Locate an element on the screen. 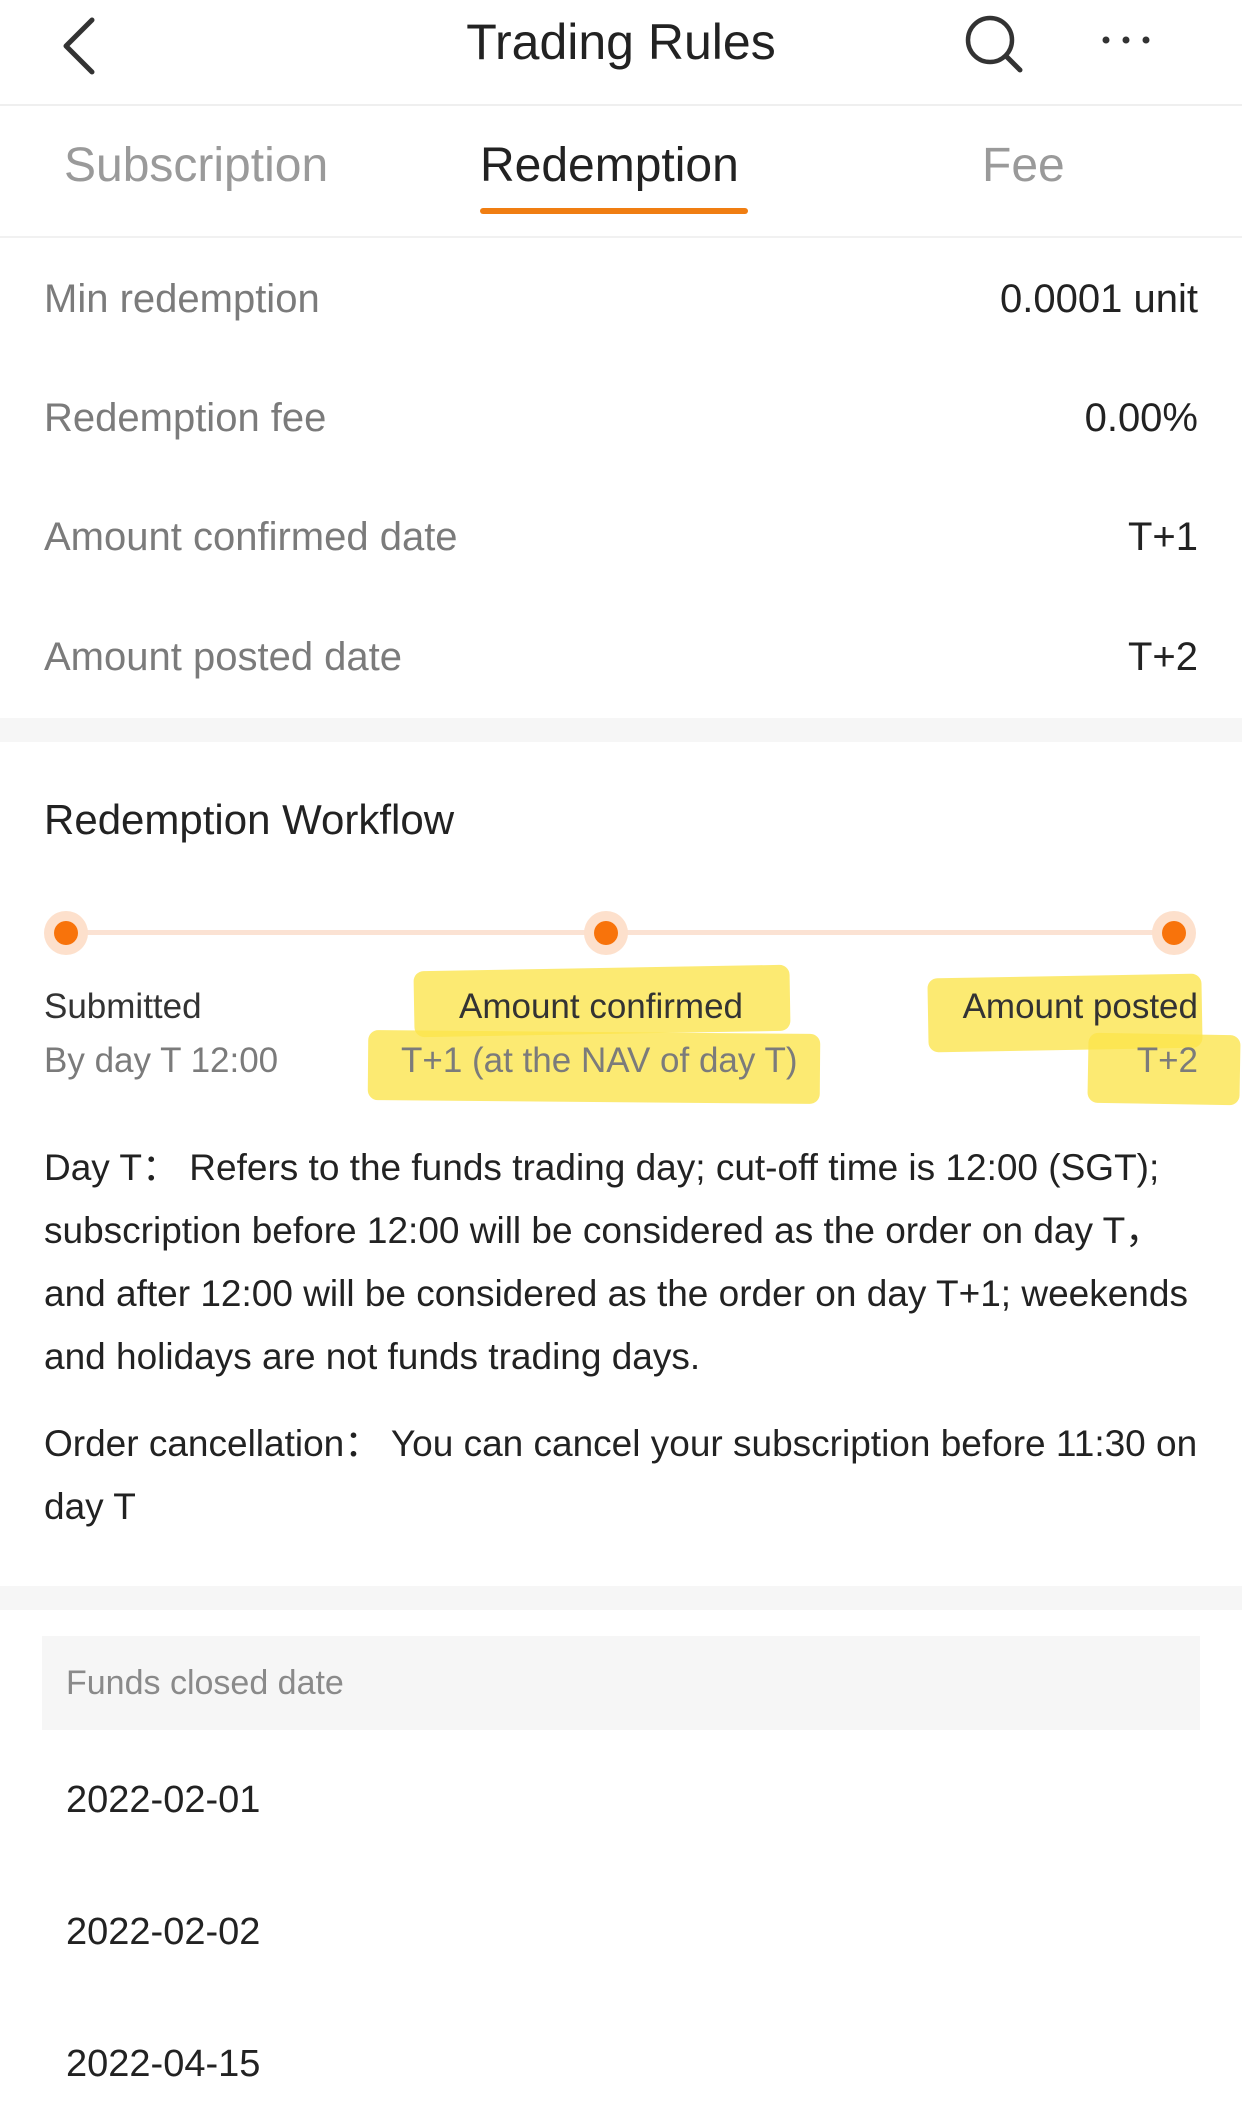 The width and height of the screenshot is (1242, 2122). timeline-dot-submitted is located at coordinates (66, 933).